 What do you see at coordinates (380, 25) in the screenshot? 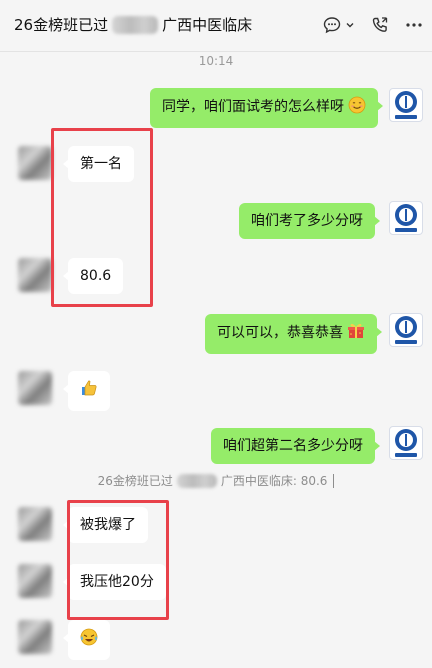
I see `phone-icon` at bounding box center [380, 25].